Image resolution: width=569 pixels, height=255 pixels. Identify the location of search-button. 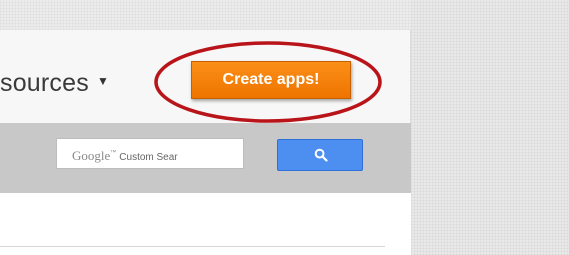
(320, 155).